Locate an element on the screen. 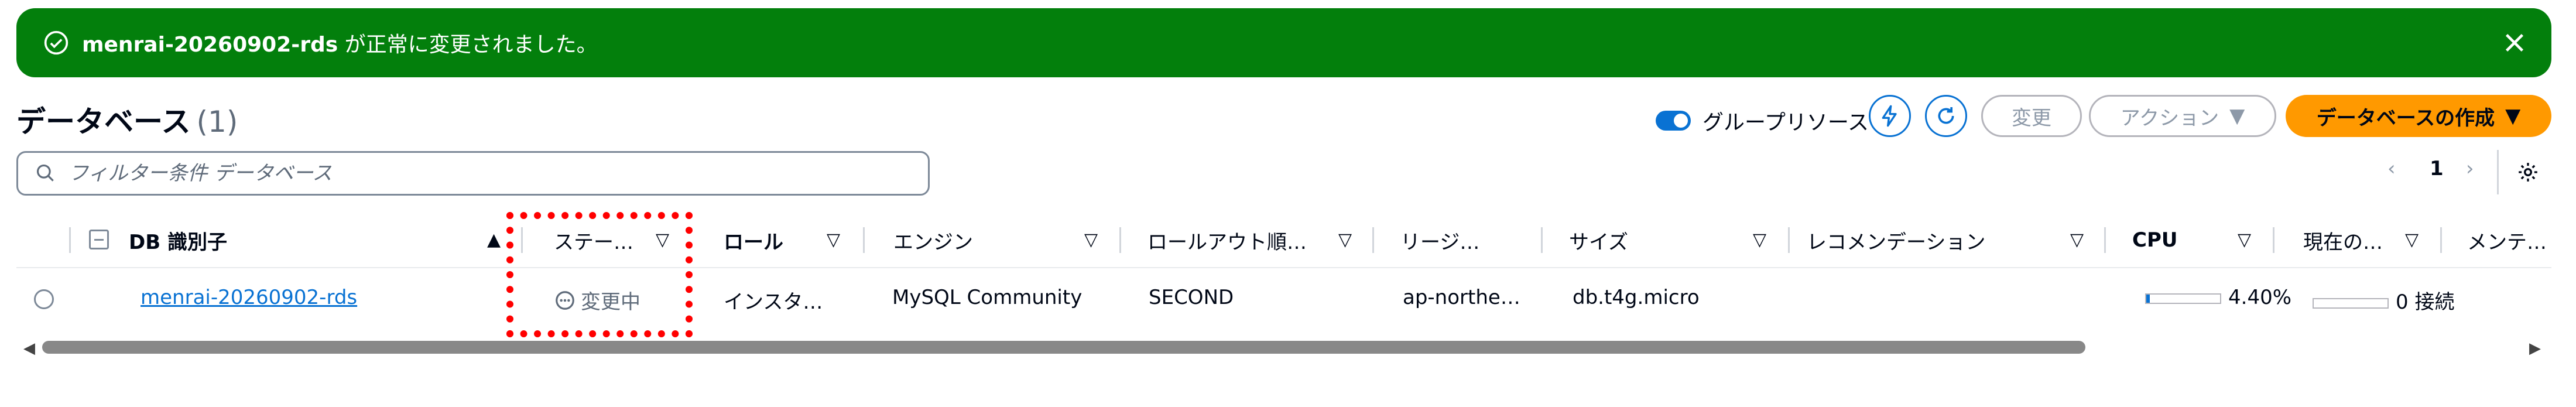  cpu-cell: 4.40% is located at coordinates (2218, 297).